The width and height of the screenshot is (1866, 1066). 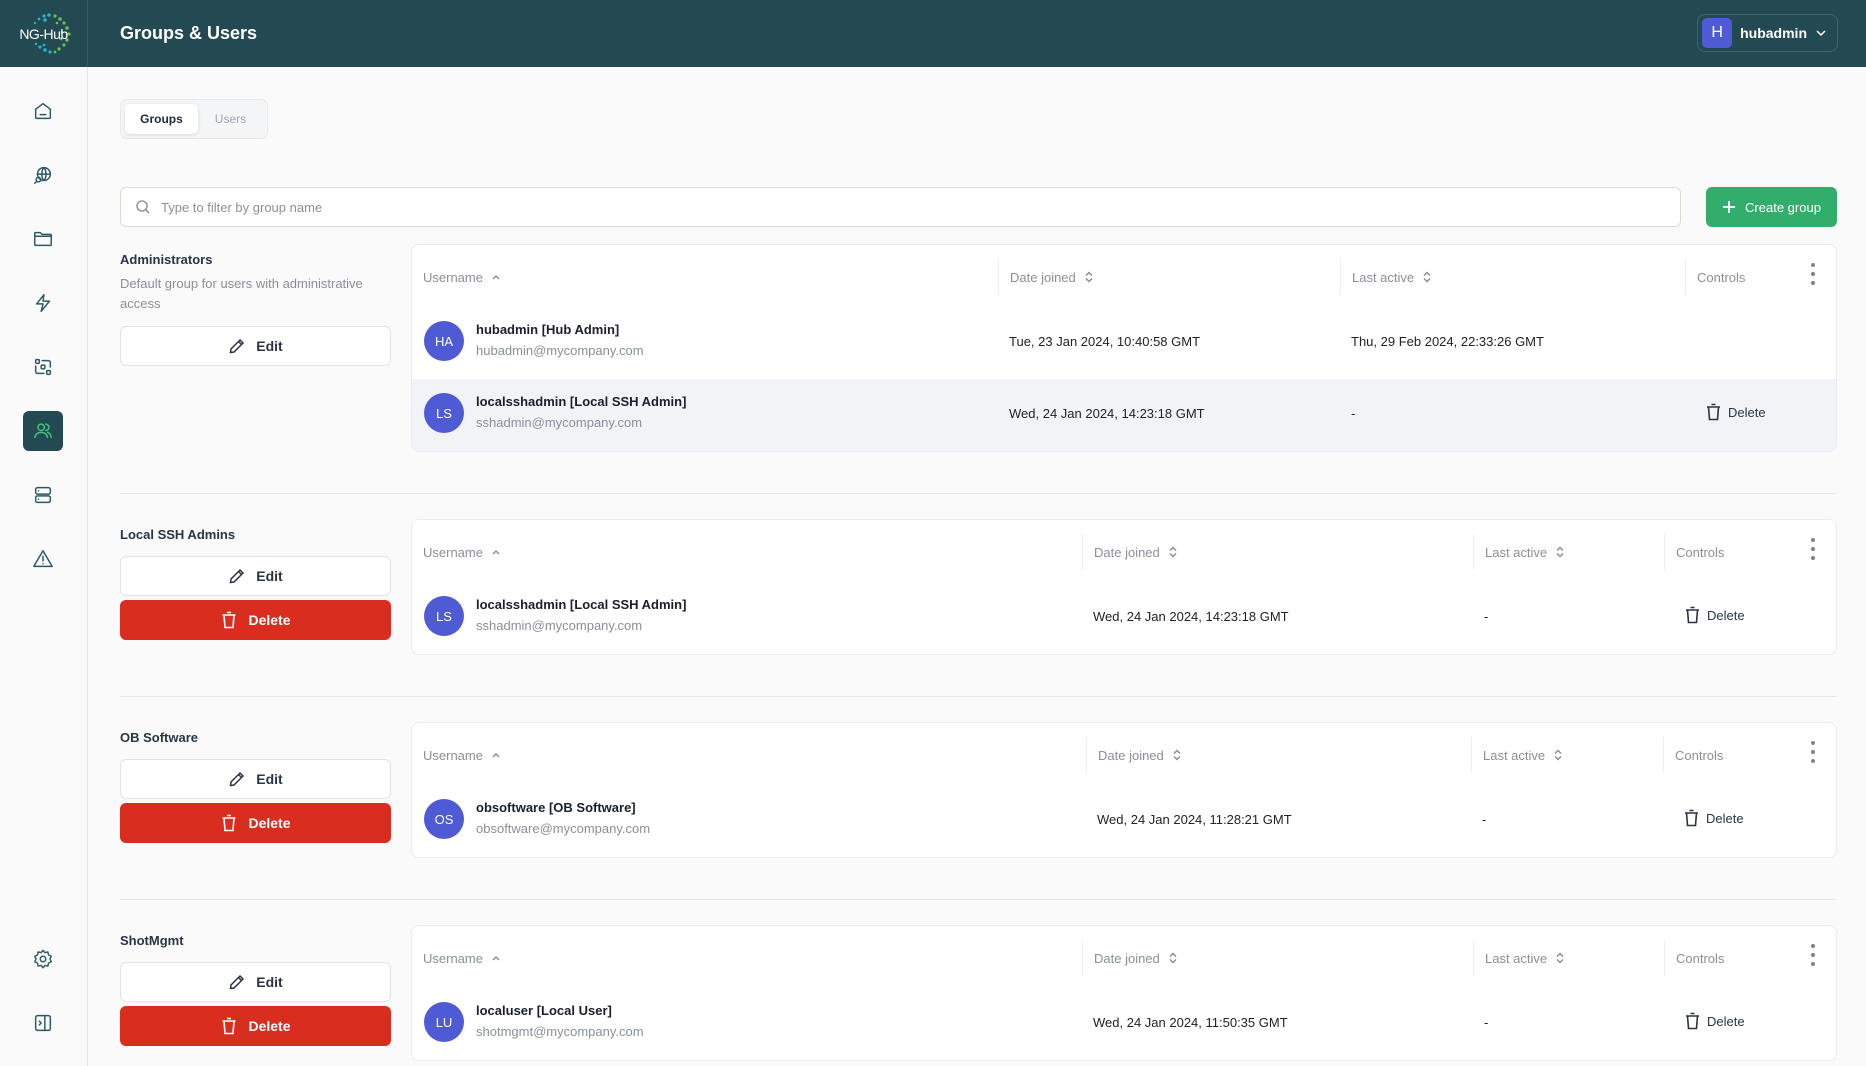 What do you see at coordinates (1693, 755) in the screenshot?
I see `column-controls: Controls` at bounding box center [1693, 755].